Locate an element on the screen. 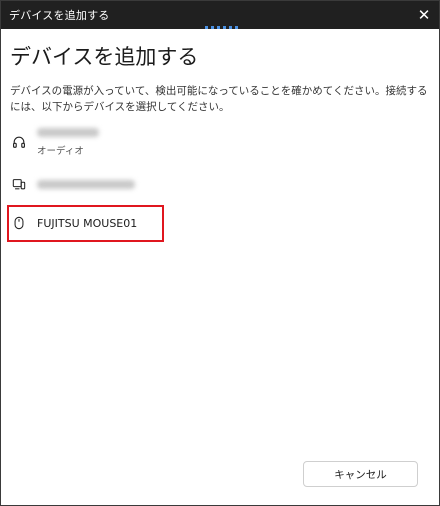 The width and height of the screenshot is (440, 506). device-item-computer is located at coordinates (220, 184).